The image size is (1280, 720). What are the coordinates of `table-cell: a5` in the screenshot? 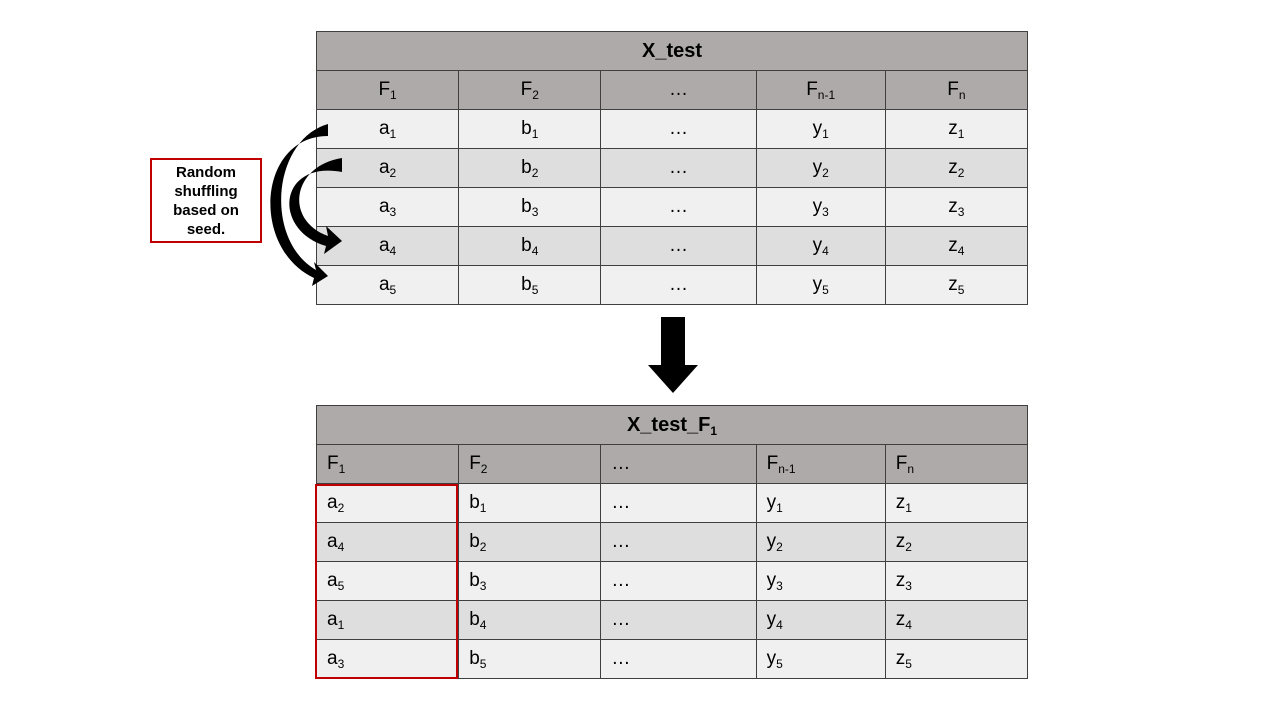 It's located at (387, 581).